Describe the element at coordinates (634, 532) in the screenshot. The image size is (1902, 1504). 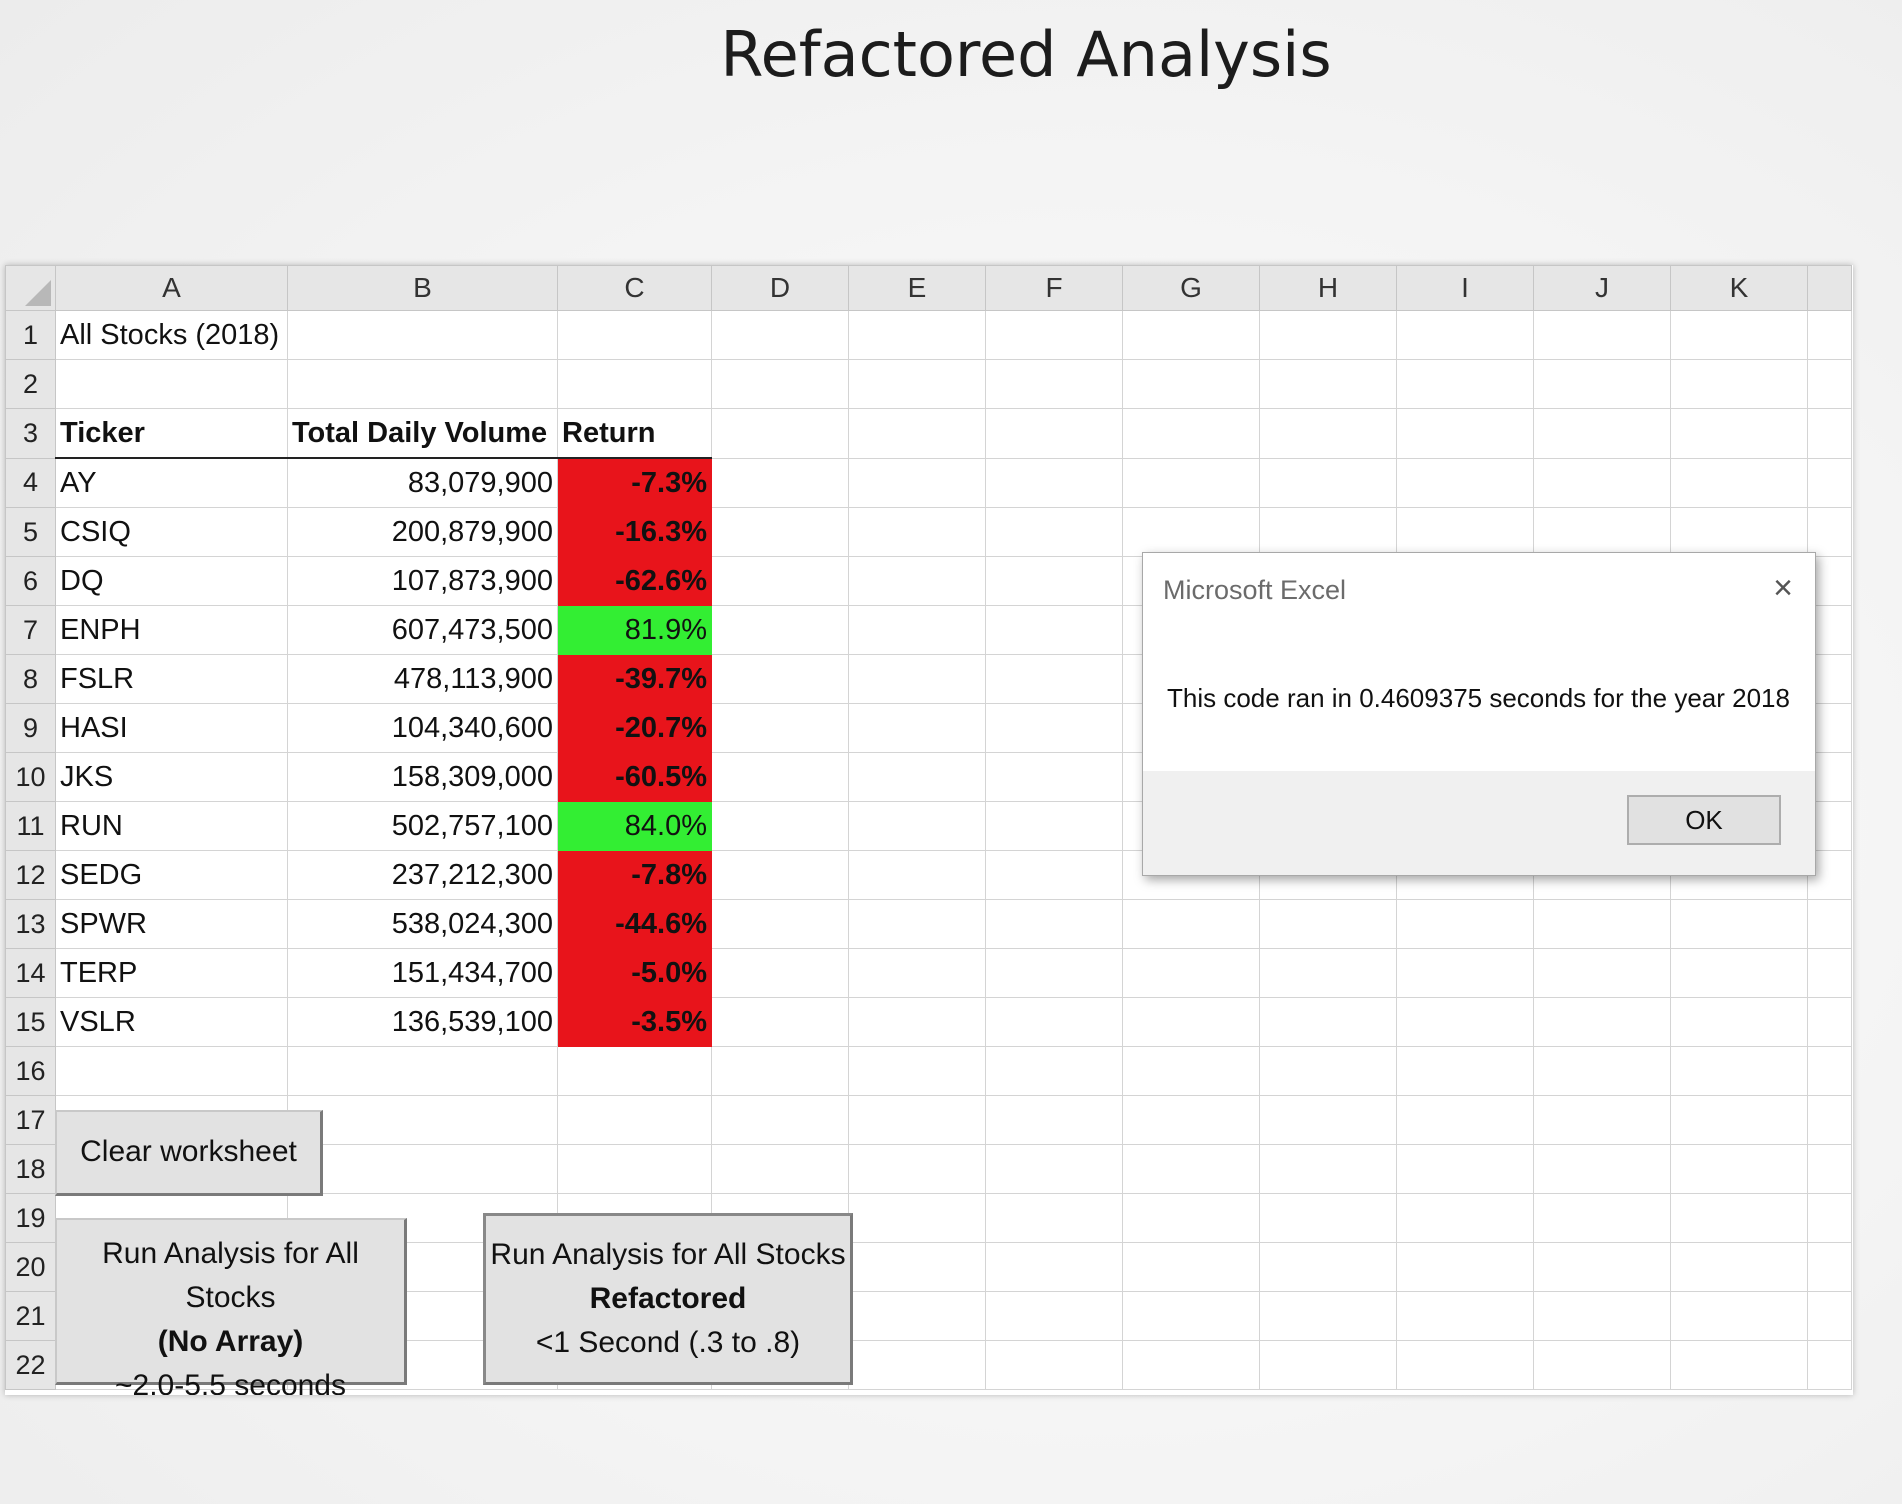
I see `return-cell: -16.3%` at that location.